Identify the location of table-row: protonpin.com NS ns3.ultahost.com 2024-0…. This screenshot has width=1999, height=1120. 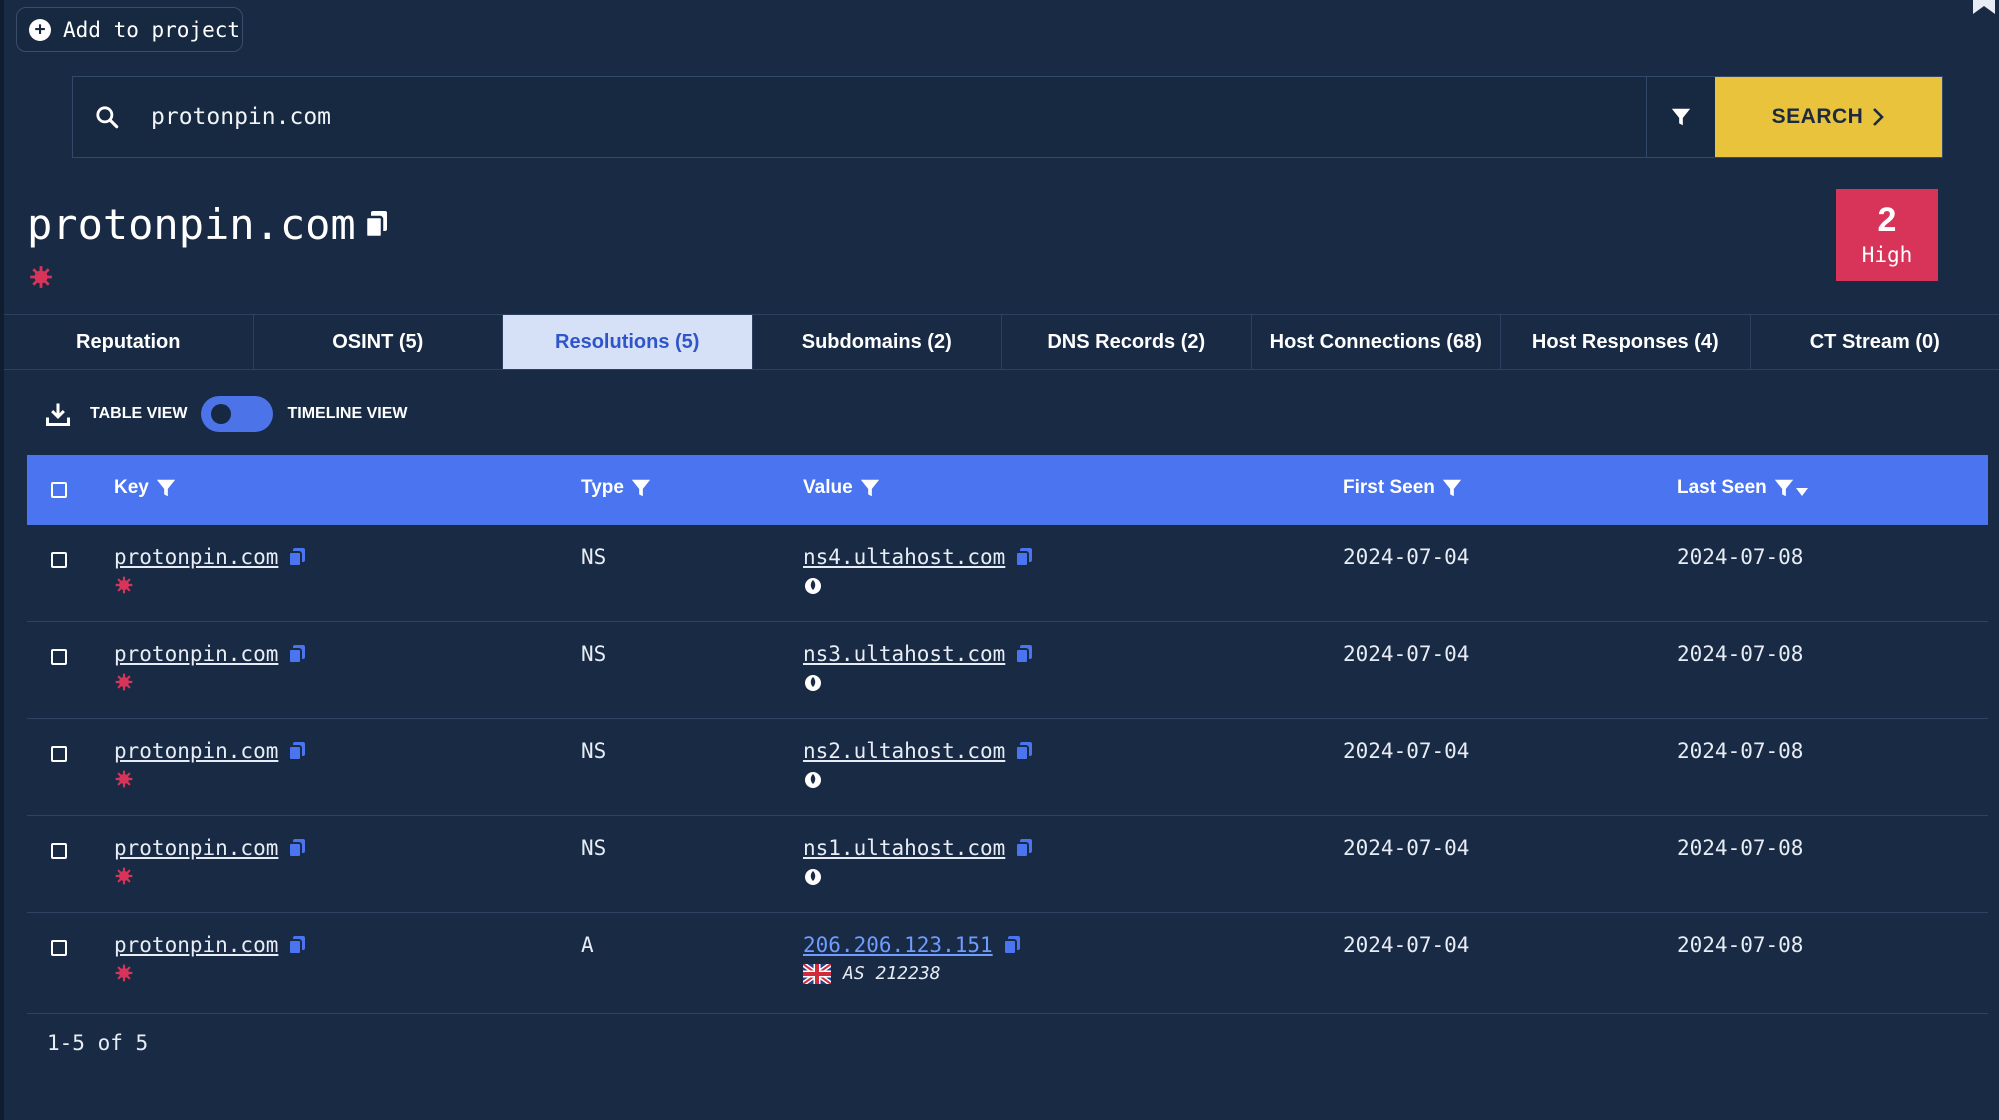
(1007, 670).